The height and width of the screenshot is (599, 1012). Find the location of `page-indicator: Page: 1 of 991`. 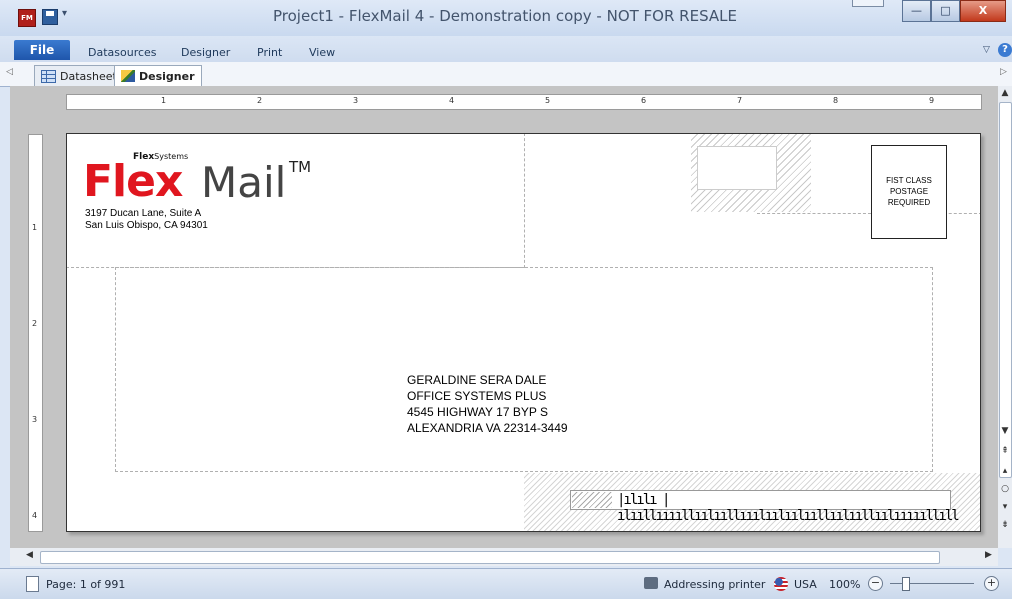

page-indicator: Page: 1 of 991 is located at coordinates (86, 584).